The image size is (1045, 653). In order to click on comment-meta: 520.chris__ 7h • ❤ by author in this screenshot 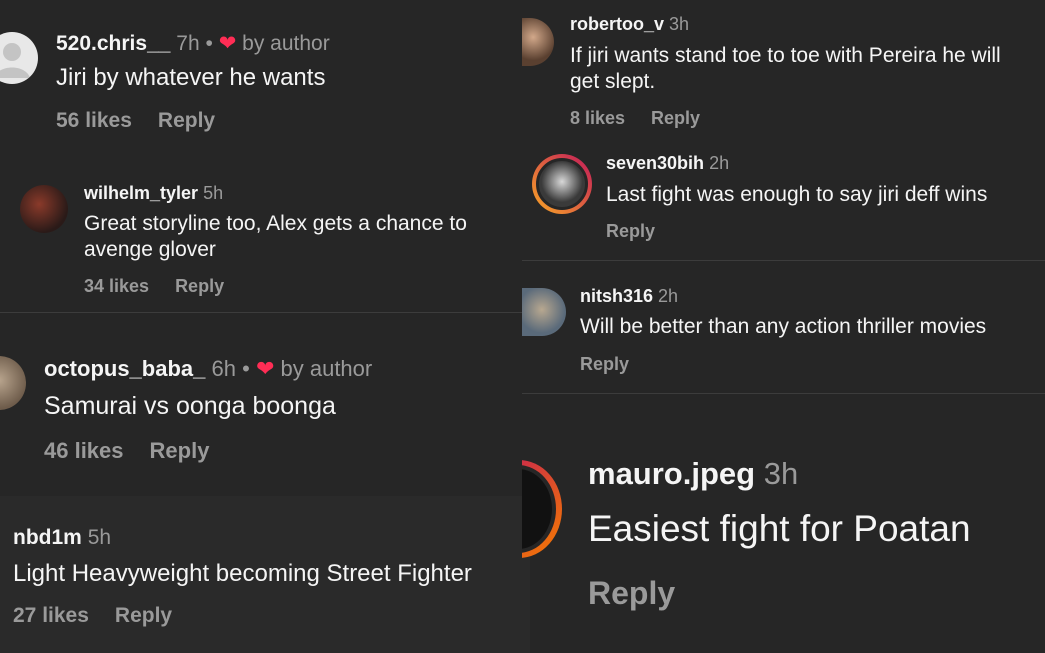, I will do `click(193, 43)`.